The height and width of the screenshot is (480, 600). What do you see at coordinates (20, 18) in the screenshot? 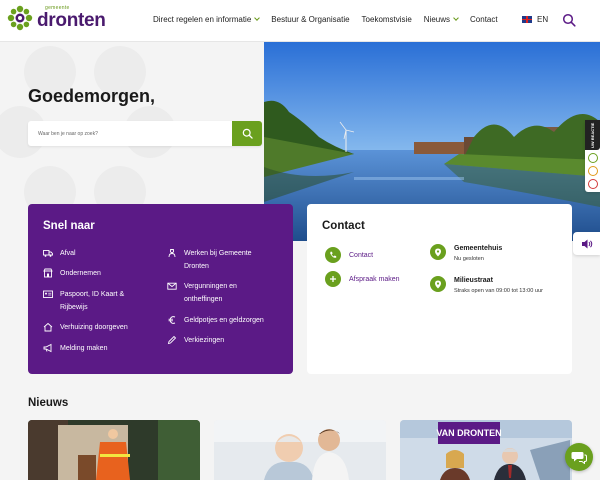
I see `logo-flower-icon` at bounding box center [20, 18].